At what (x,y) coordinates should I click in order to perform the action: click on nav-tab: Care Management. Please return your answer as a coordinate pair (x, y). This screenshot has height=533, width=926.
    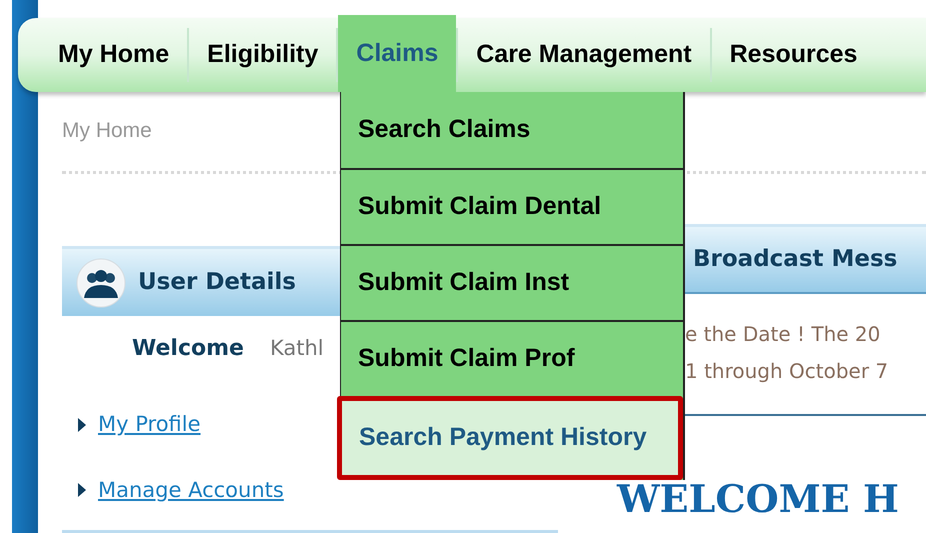
    Looking at the image, I should click on (584, 55).